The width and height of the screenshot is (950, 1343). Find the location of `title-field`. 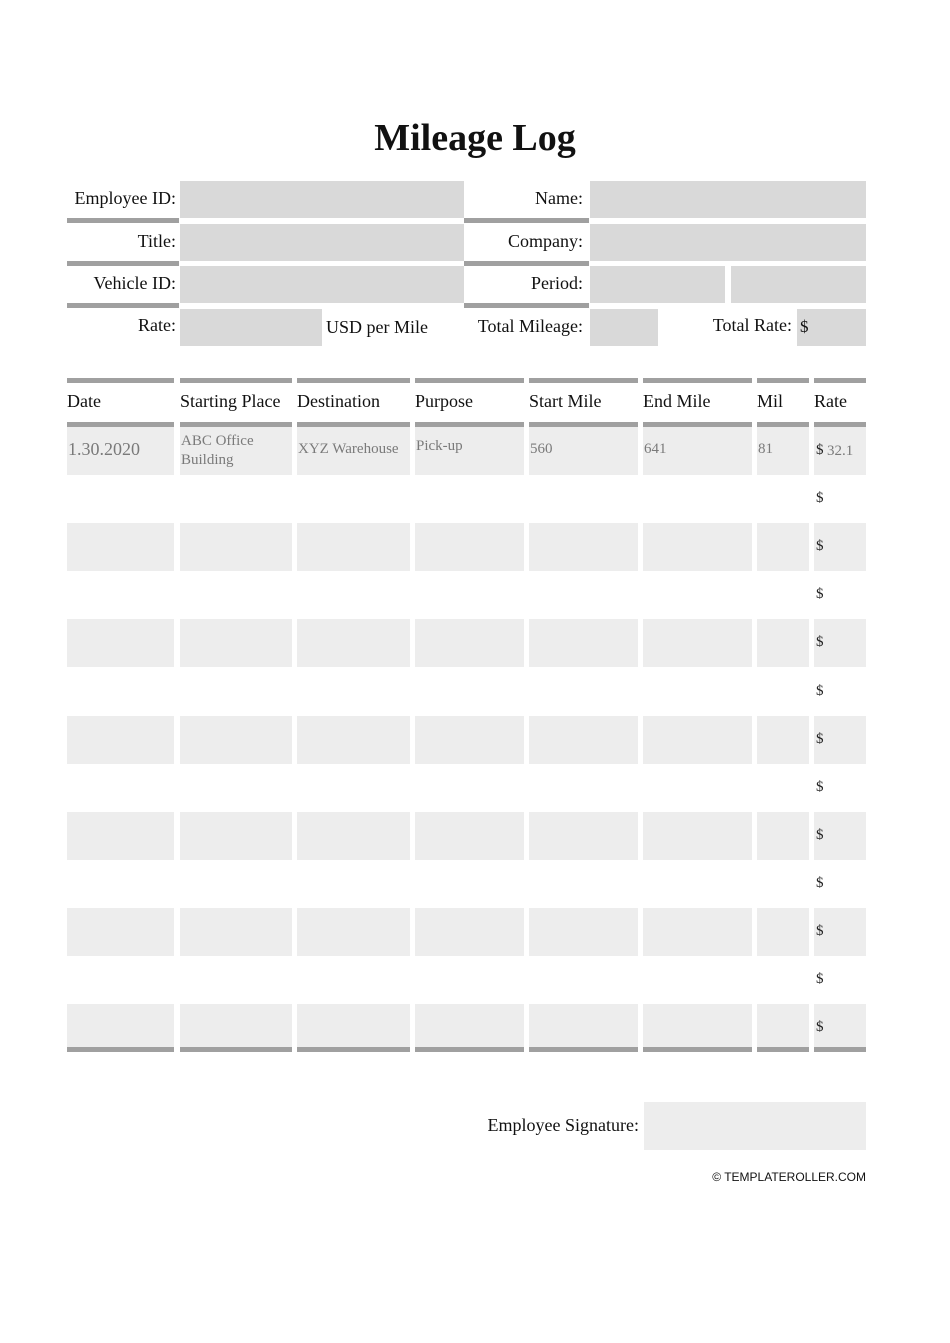

title-field is located at coordinates (322, 242).